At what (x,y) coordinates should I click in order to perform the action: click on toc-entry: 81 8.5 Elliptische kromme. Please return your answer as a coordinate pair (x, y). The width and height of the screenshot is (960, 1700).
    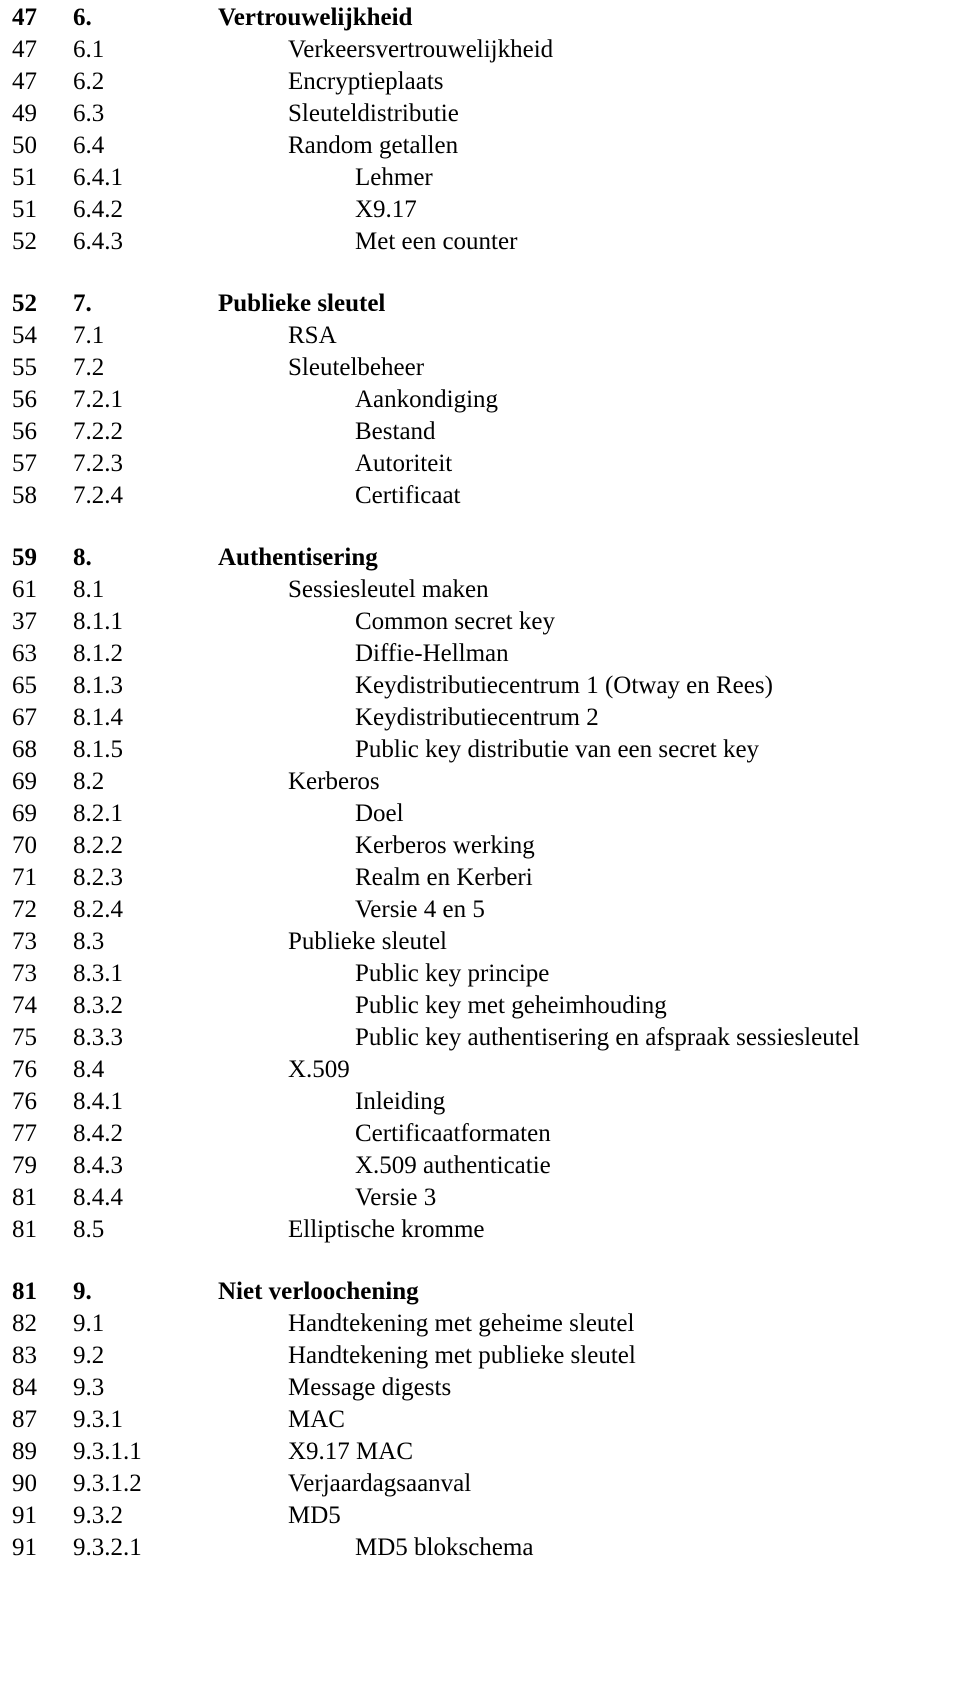
    Looking at the image, I should click on (480, 1230).